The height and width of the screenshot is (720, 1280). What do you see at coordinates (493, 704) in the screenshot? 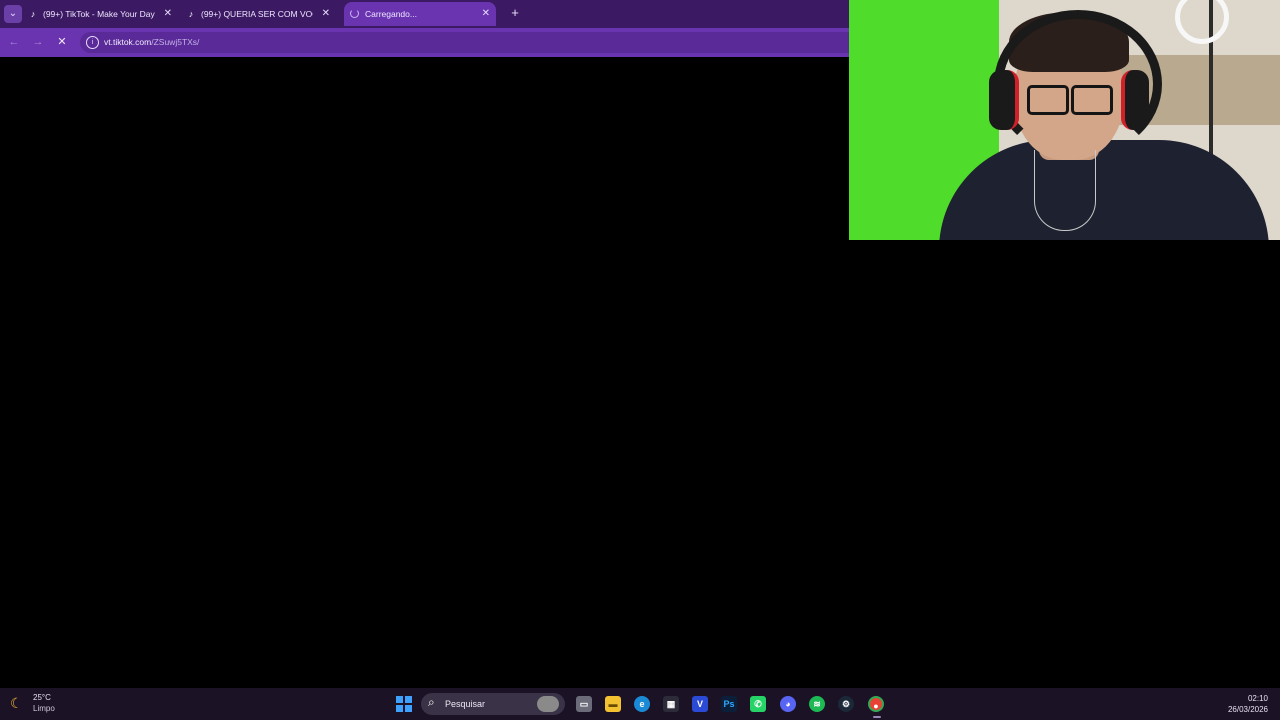
I see `taskbar-search-box: ⌕ Pesquisar` at bounding box center [493, 704].